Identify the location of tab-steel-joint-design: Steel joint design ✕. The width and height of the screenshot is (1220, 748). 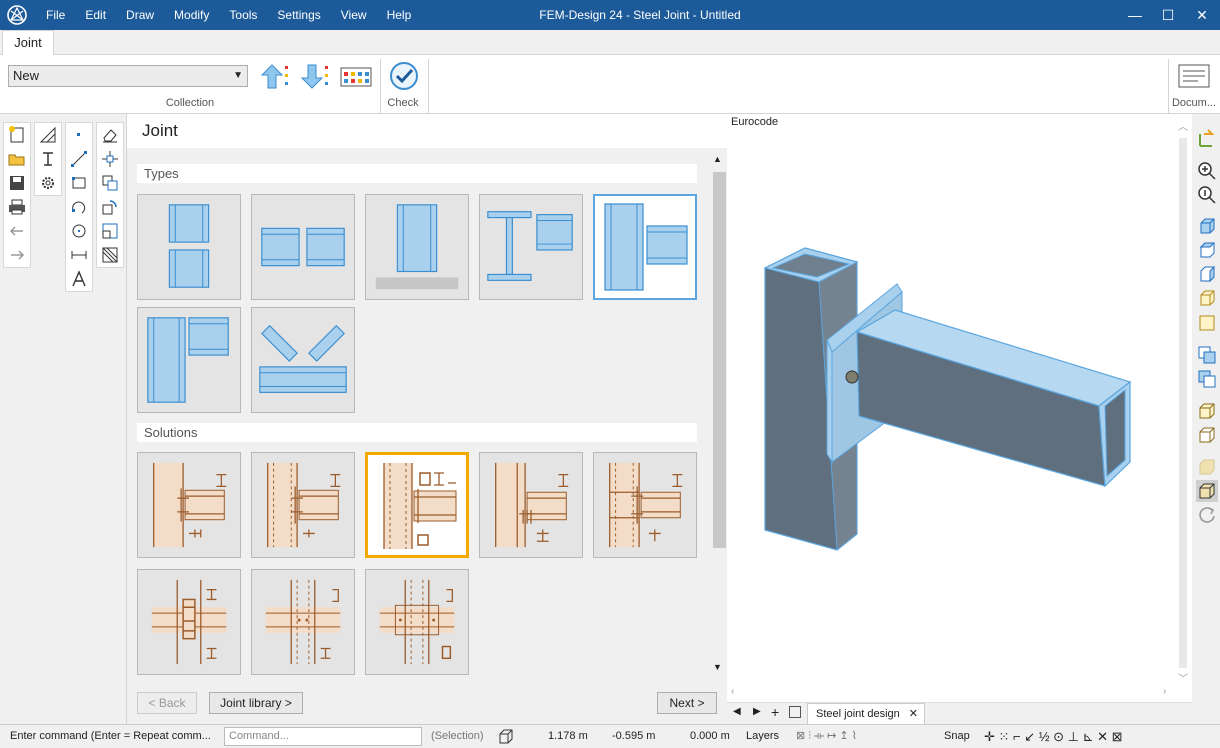
(866, 714).